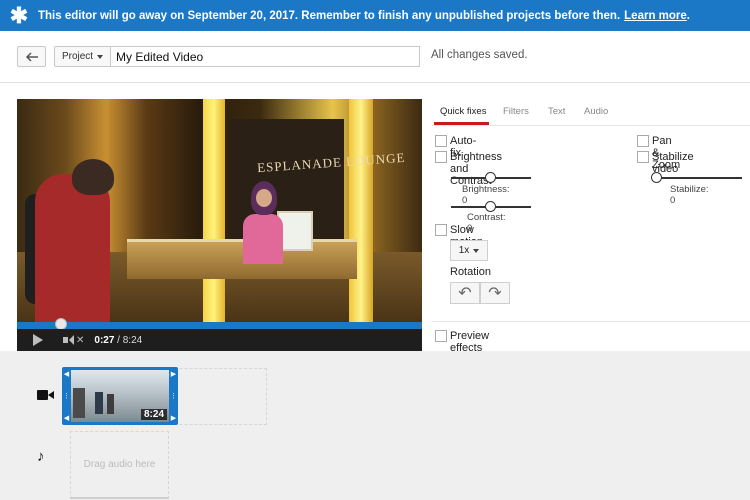 The image size is (750, 500). What do you see at coordinates (65, 340) in the screenshot?
I see `speaker-icon` at bounding box center [65, 340].